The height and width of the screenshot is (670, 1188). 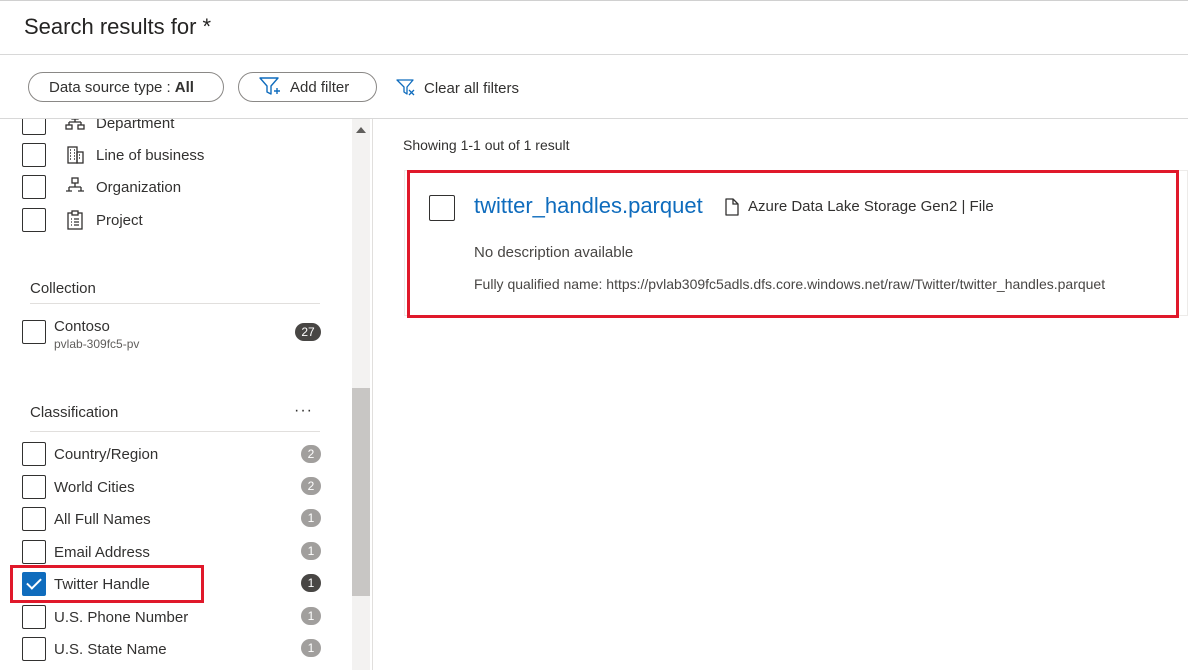 I want to click on classification-label: World Cities, so click(x=94, y=487).